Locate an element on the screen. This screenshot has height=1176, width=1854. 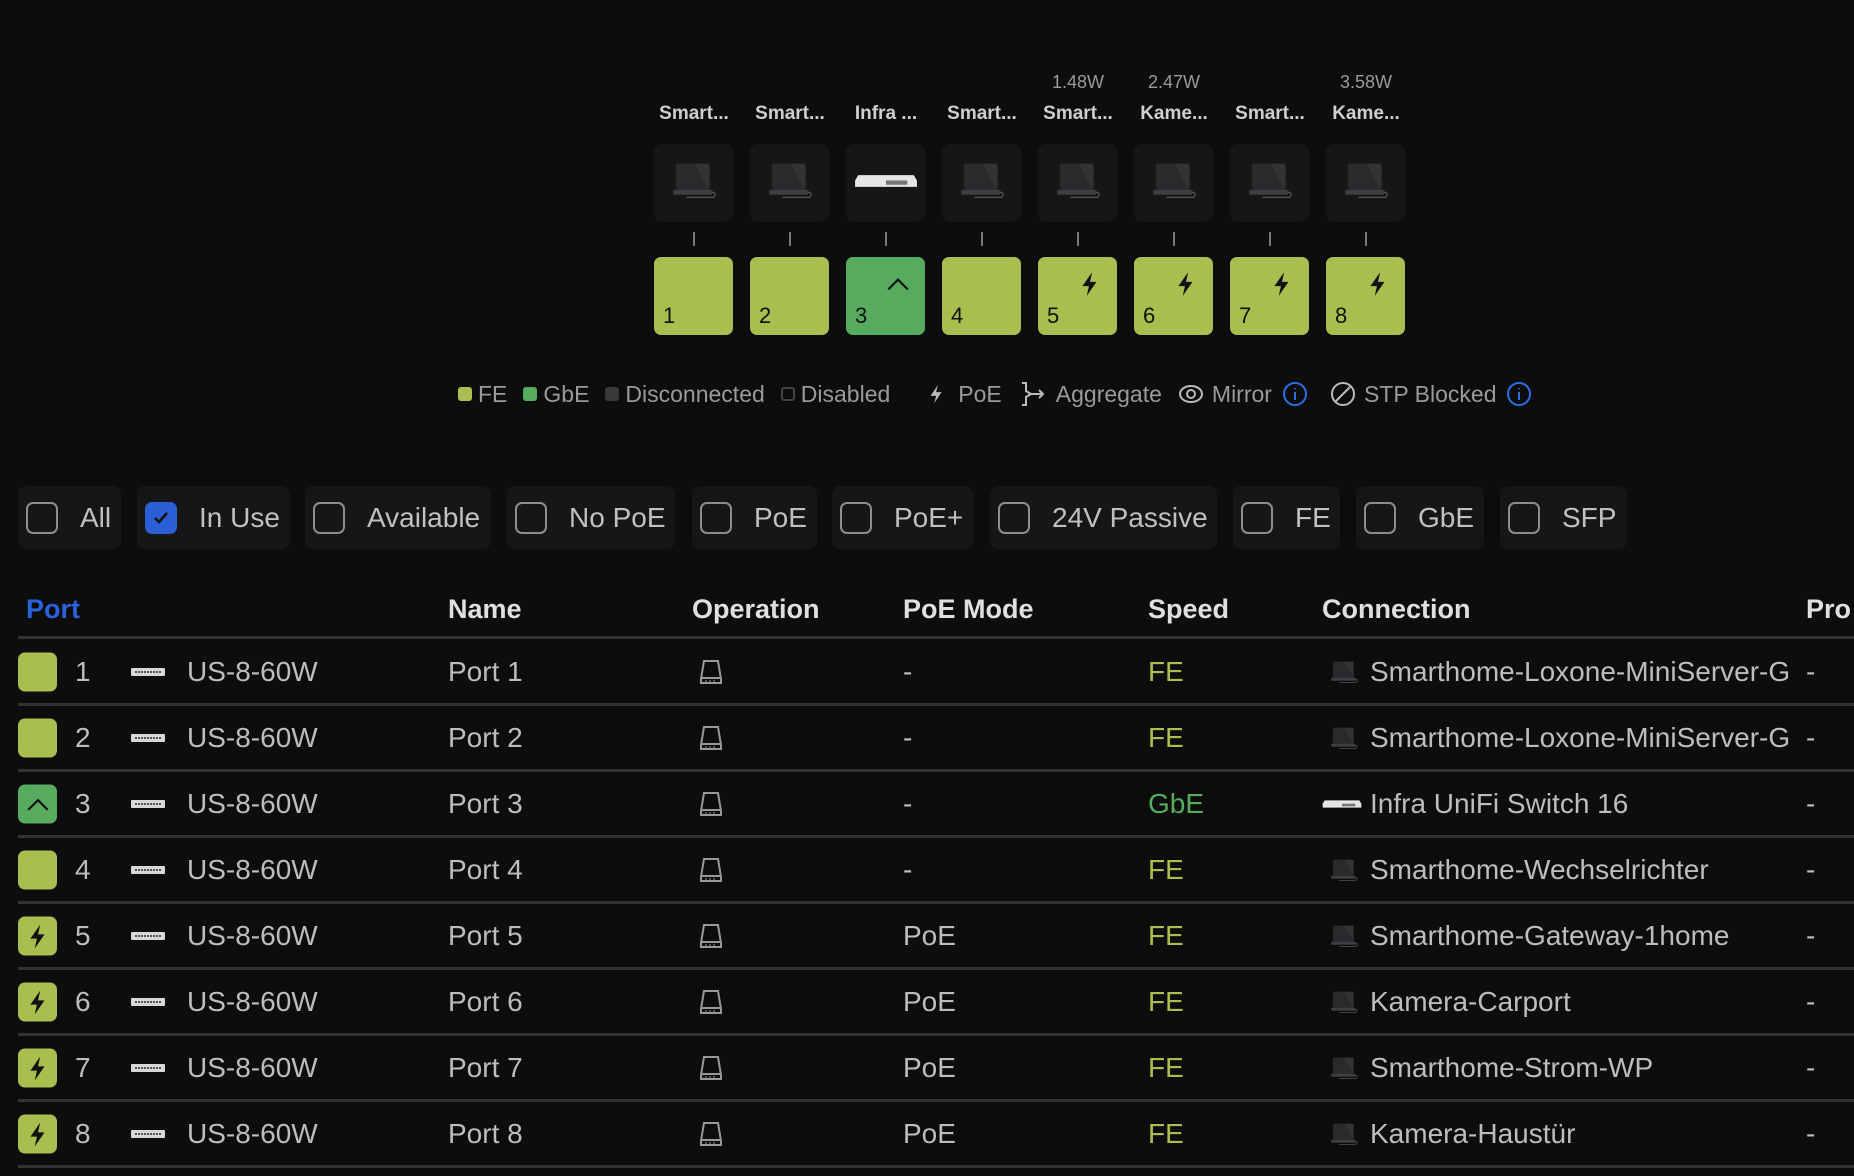
mirror-info-icon is located at coordinates (1295, 394).